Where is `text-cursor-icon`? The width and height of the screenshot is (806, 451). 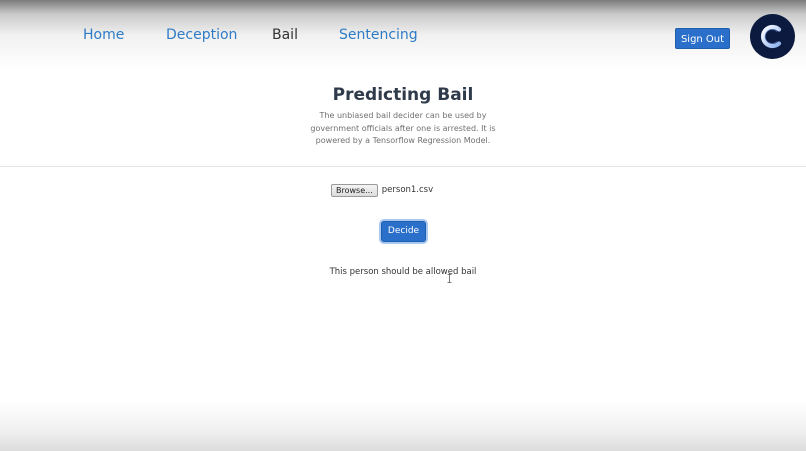
text-cursor-icon is located at coordinates (449, 278).